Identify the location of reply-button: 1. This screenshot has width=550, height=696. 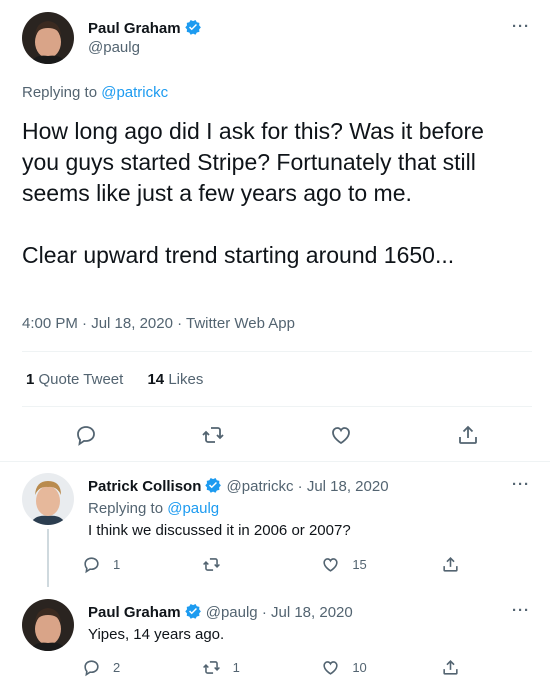
(122, 564).